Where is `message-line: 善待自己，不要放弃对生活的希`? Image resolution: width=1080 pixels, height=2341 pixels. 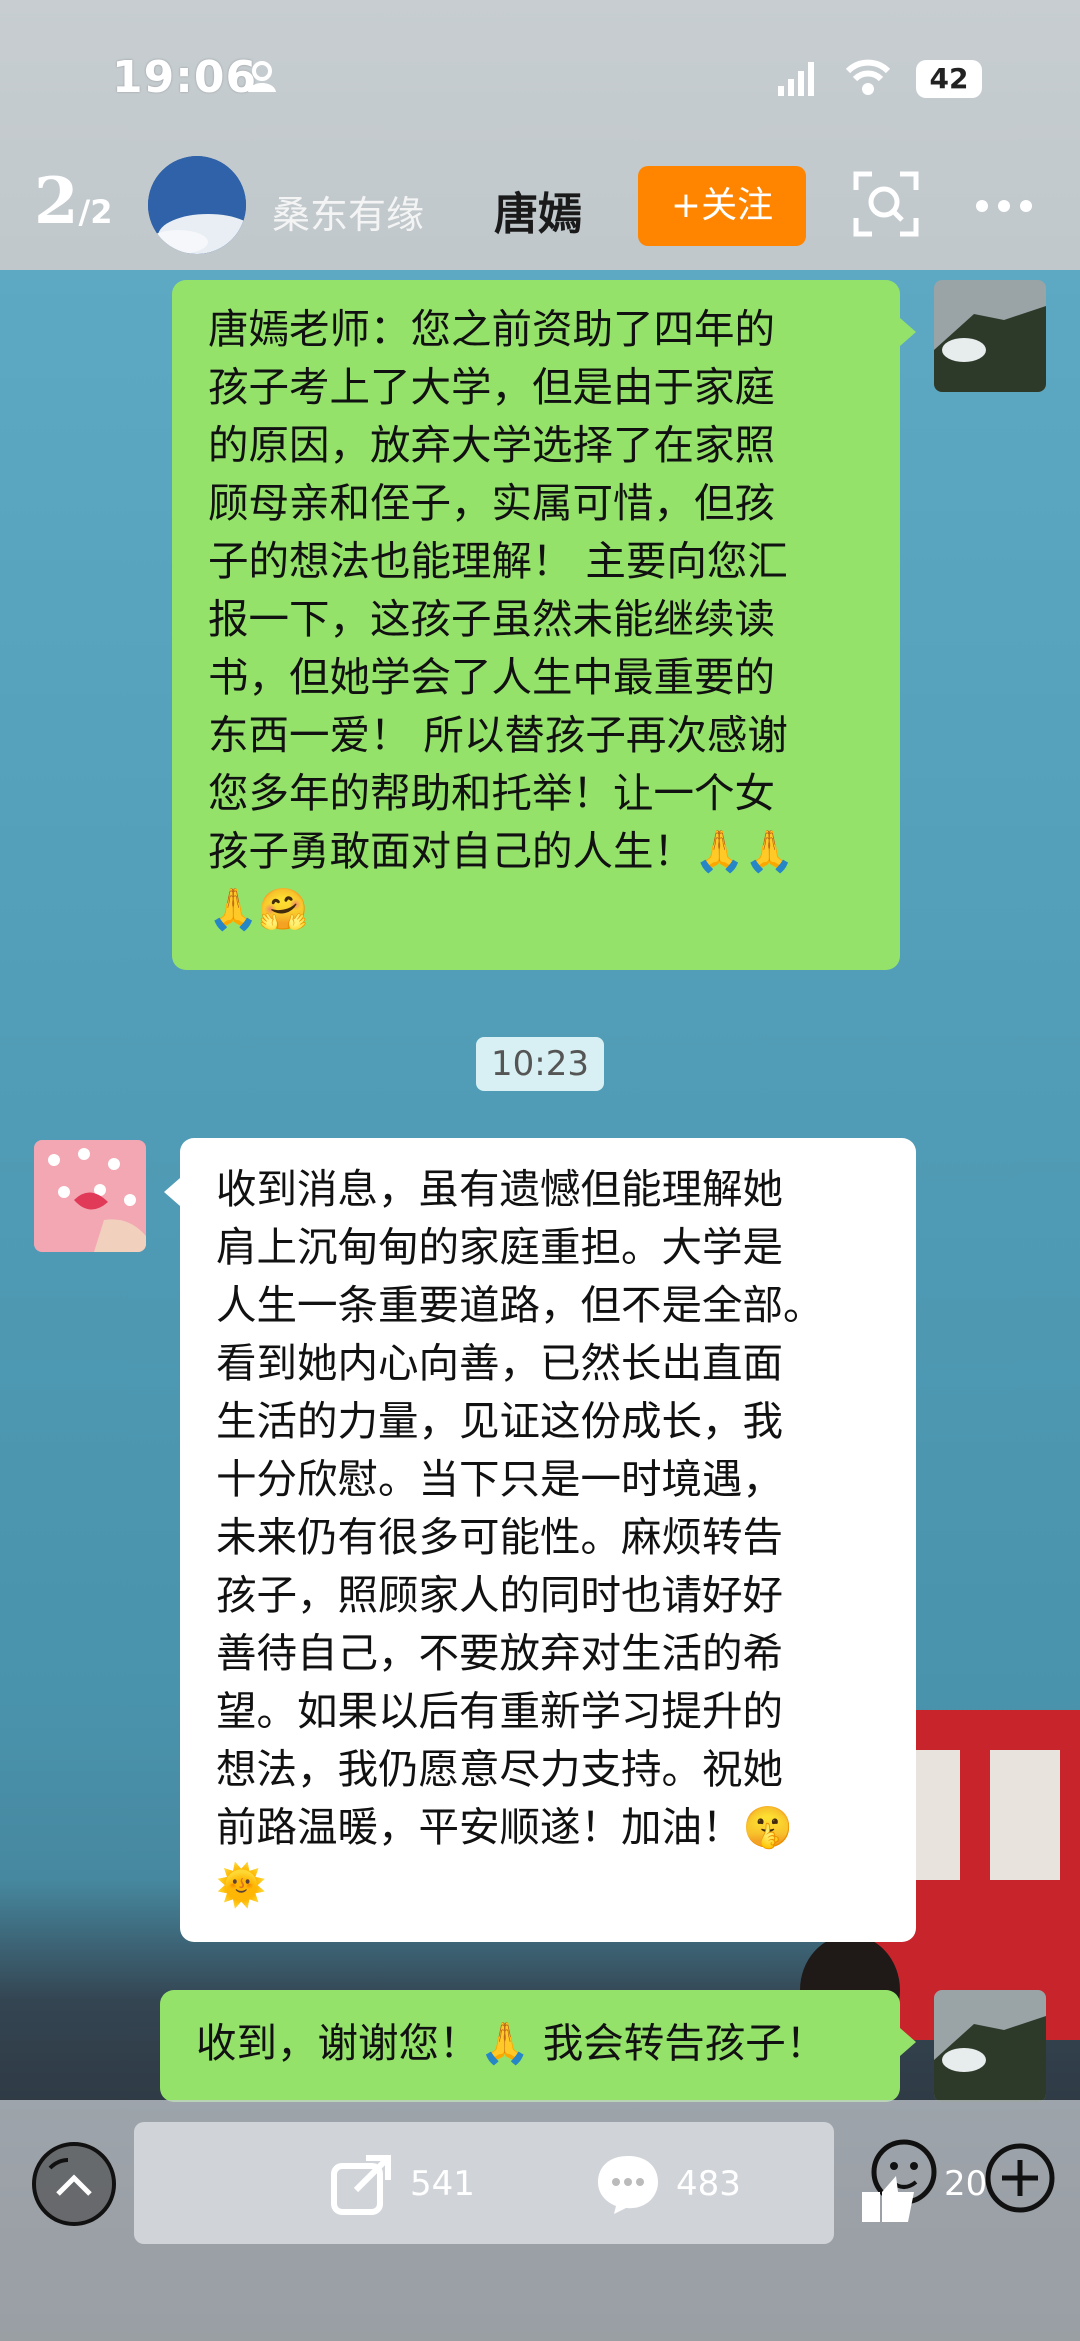 message-line: 善待自己，不要放弃对生活的希 is located at coordinates (499, 1653).